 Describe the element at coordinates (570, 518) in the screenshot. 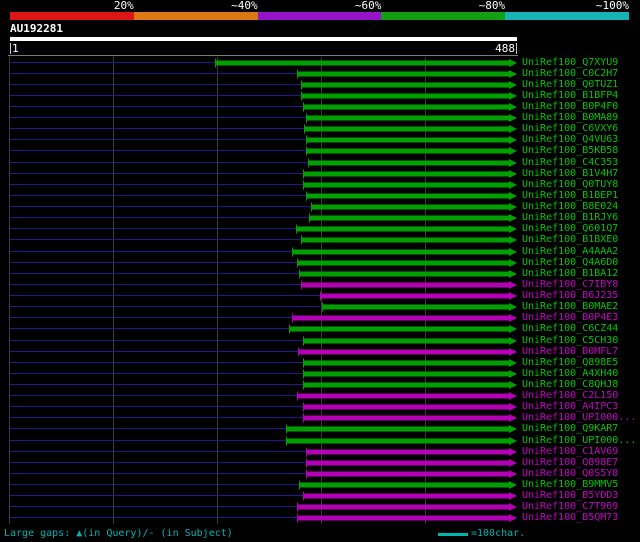

I see `hit-label: UniRef100_B5QM73` at that location.